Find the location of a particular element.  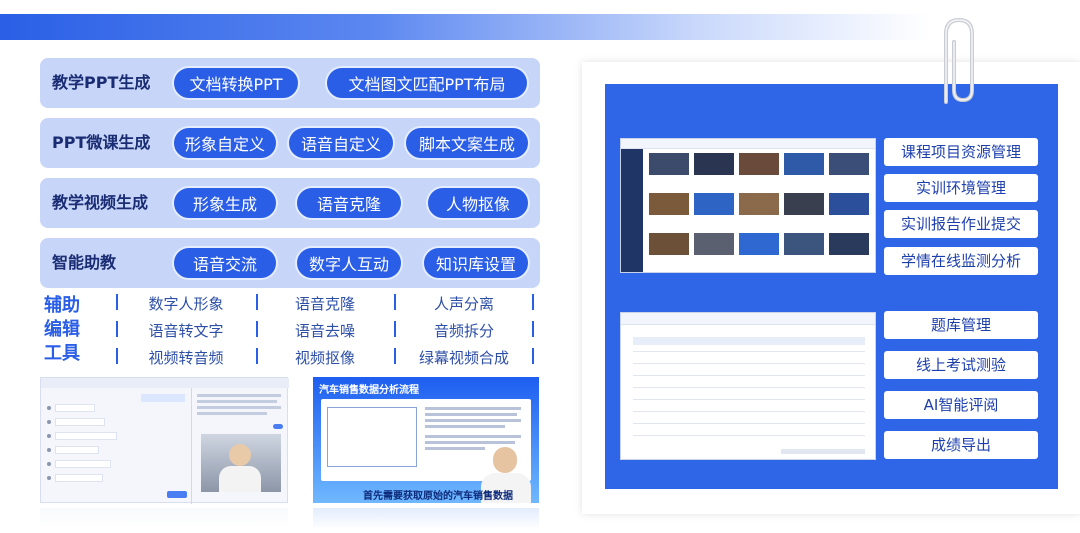

pill-avatar-generate: 形象生成 is located at coordinates (225, 203).